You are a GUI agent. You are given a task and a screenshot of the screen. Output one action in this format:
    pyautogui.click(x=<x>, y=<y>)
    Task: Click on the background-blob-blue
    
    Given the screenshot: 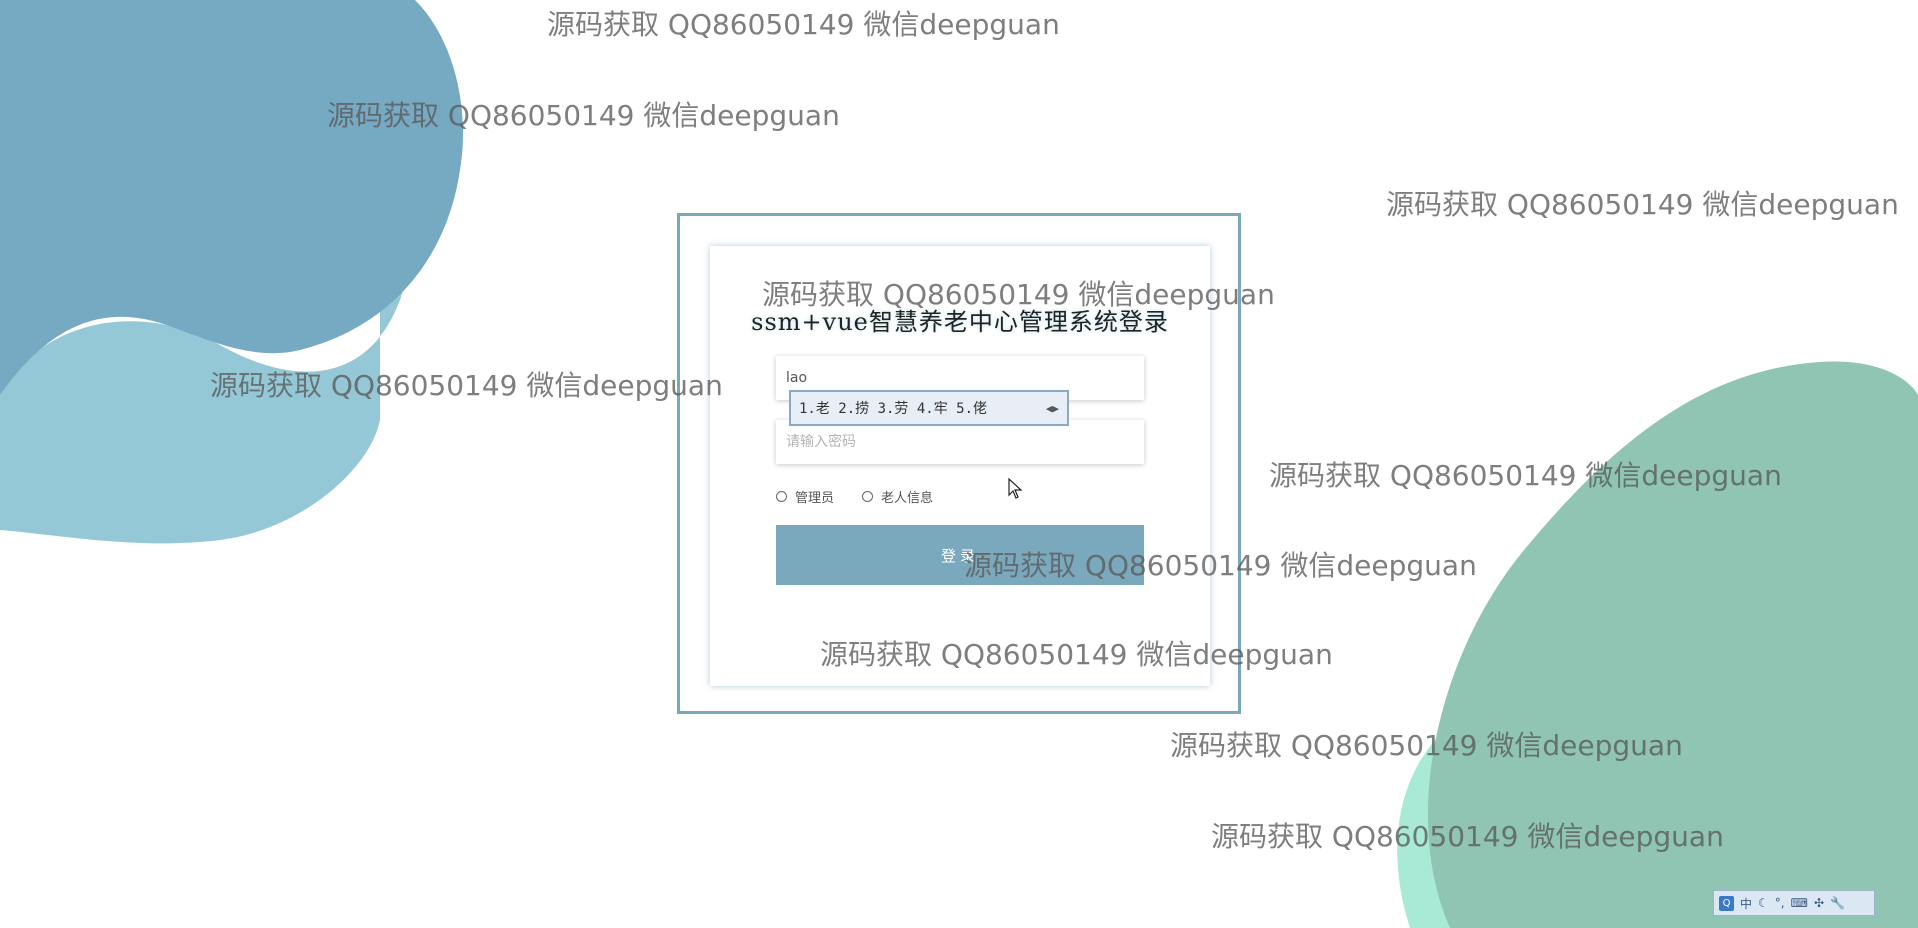 What is the action you would take?
    pyautogui.click(x=231, y=272)
    